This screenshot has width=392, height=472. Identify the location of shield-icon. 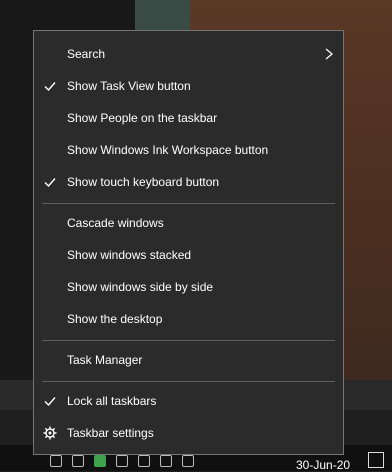
(100, 461).